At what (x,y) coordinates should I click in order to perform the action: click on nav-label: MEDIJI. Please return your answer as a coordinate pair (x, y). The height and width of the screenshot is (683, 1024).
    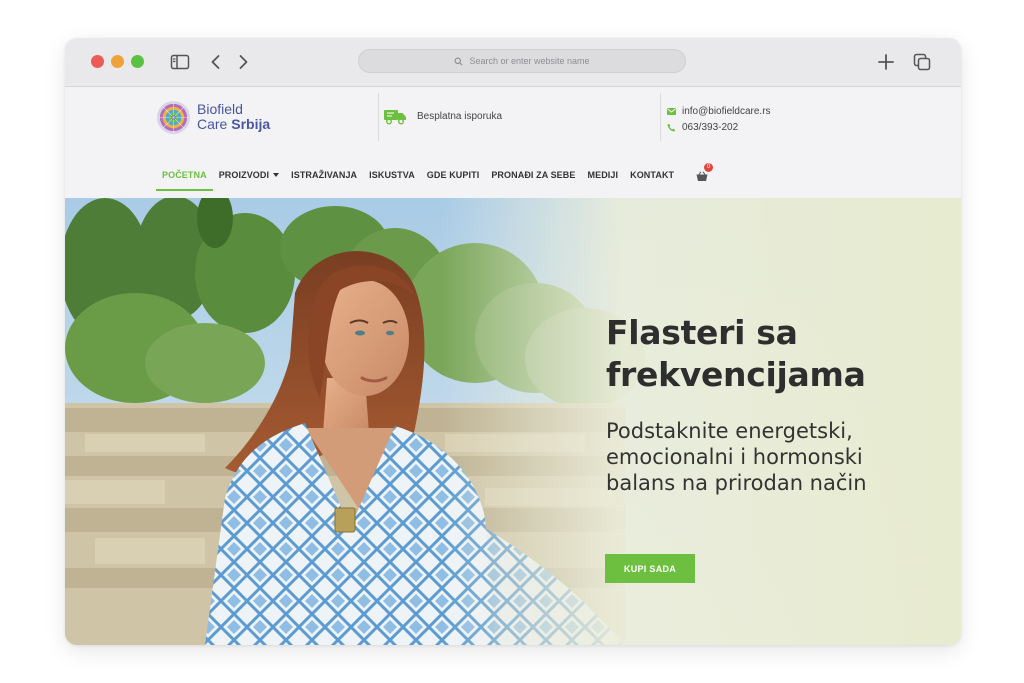
    Looking at the image, I should click on (603, 175).